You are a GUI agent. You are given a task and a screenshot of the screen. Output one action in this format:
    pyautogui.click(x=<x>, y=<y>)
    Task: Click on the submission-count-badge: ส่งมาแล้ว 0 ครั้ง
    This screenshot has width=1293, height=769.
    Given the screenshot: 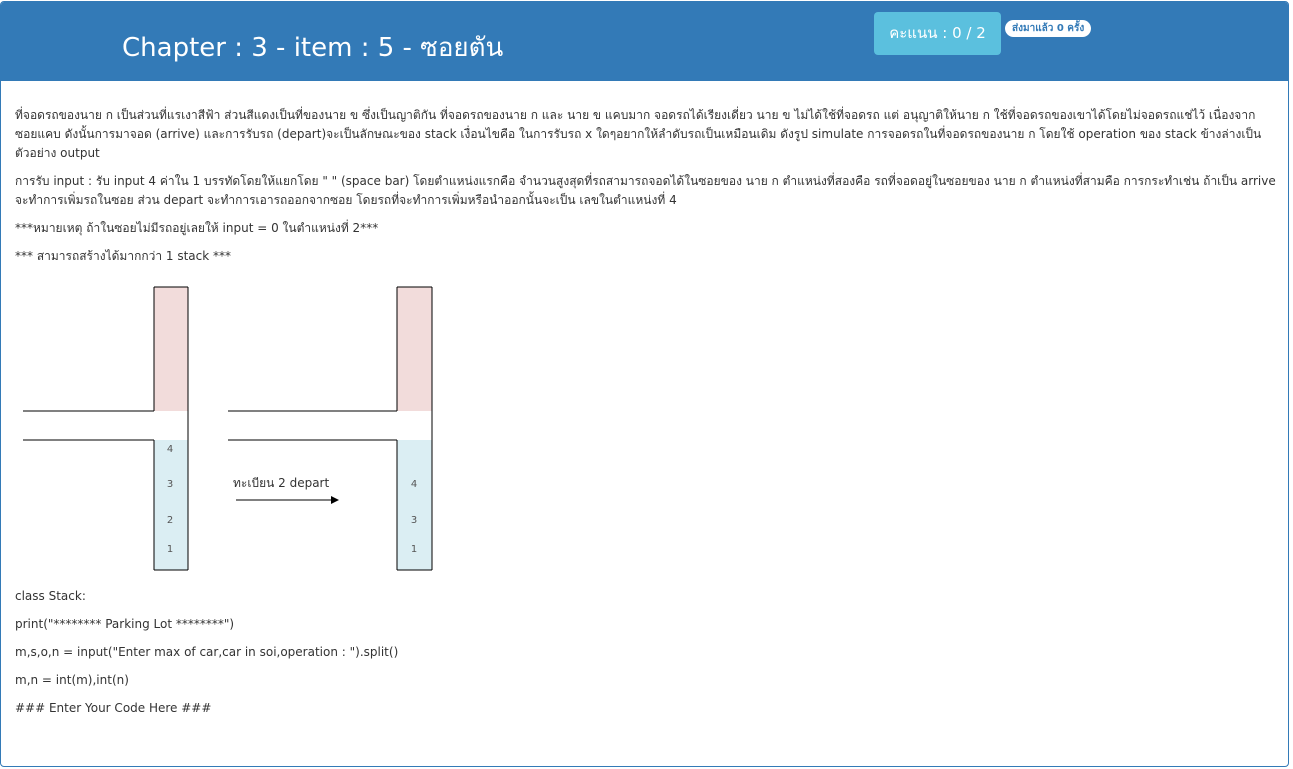 What is the action you would take?
    pyautogui.click(x=1048, y=28)
    